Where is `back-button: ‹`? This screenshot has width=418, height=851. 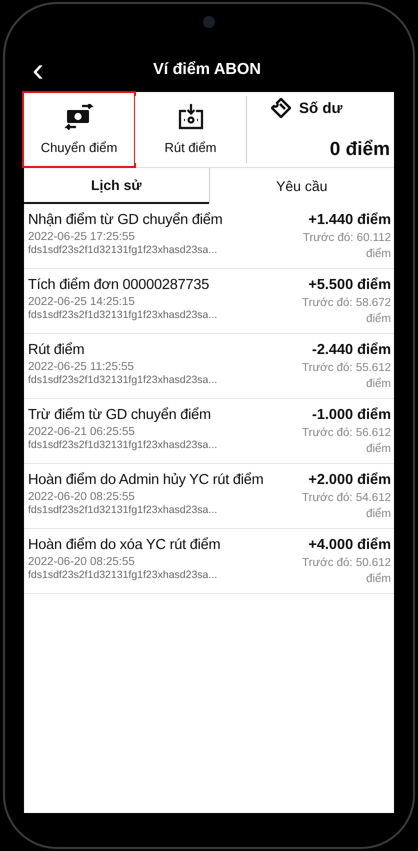
back-button: ‹ is located at coordinates (39, 70).